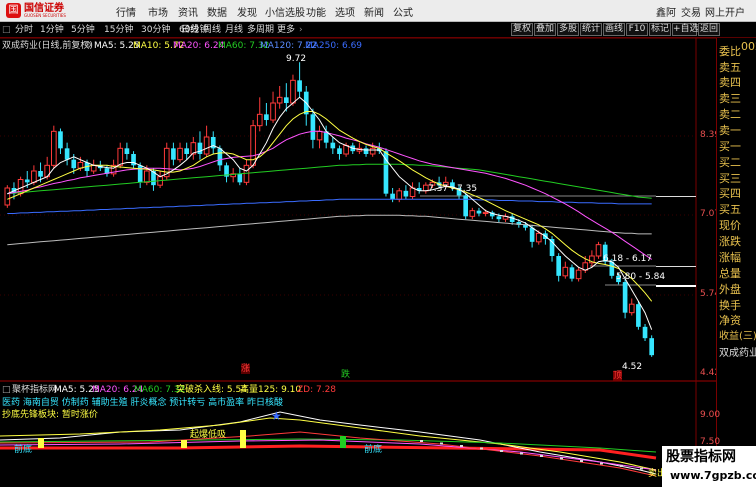  I want to click on bottom-fish-text: 抄底先锋板块: 暂时涨价, so click(50, 415).